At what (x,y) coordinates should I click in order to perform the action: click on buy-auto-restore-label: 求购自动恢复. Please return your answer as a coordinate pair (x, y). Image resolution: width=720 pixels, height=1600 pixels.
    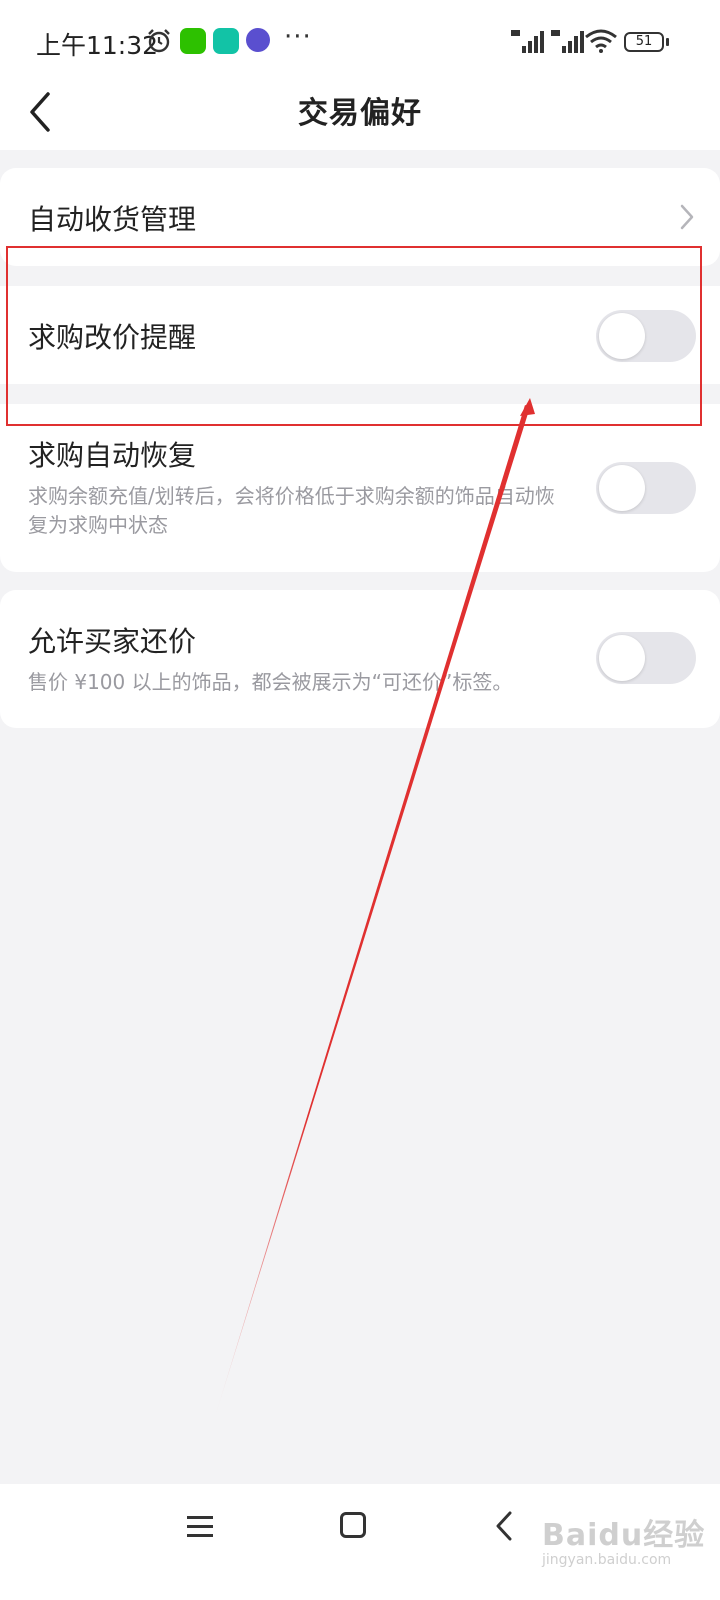
    Looking at the image, I should click on (112, 455).